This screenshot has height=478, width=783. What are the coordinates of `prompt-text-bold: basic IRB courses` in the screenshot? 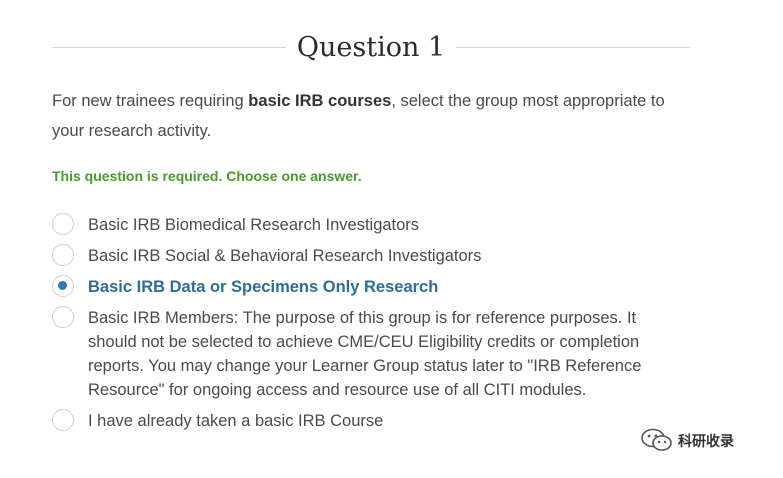 It's located at (320, 101).